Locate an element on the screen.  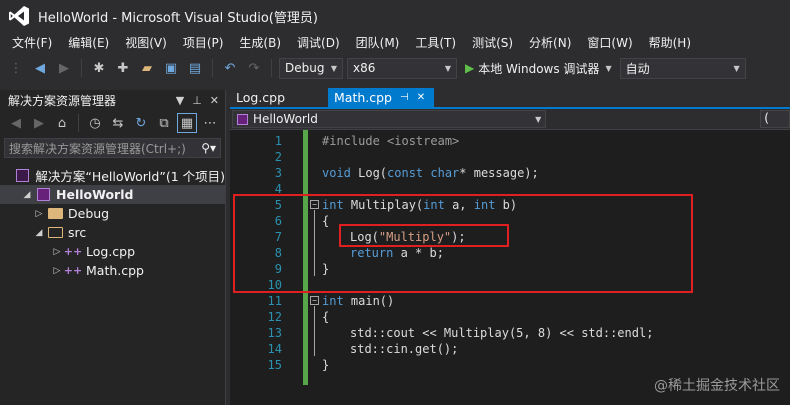
tree-item-label: Debug is located at coordinates (89, 213).